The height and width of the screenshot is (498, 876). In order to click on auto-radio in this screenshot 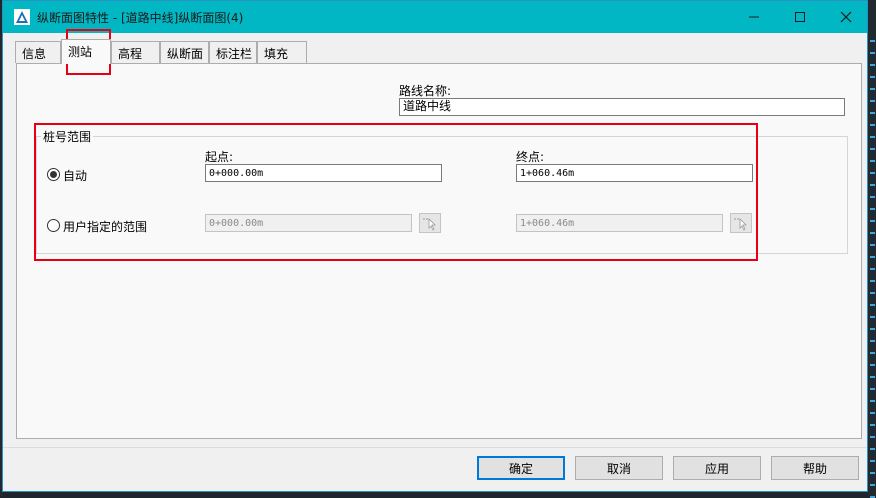, I will do `click(53, 174)`.